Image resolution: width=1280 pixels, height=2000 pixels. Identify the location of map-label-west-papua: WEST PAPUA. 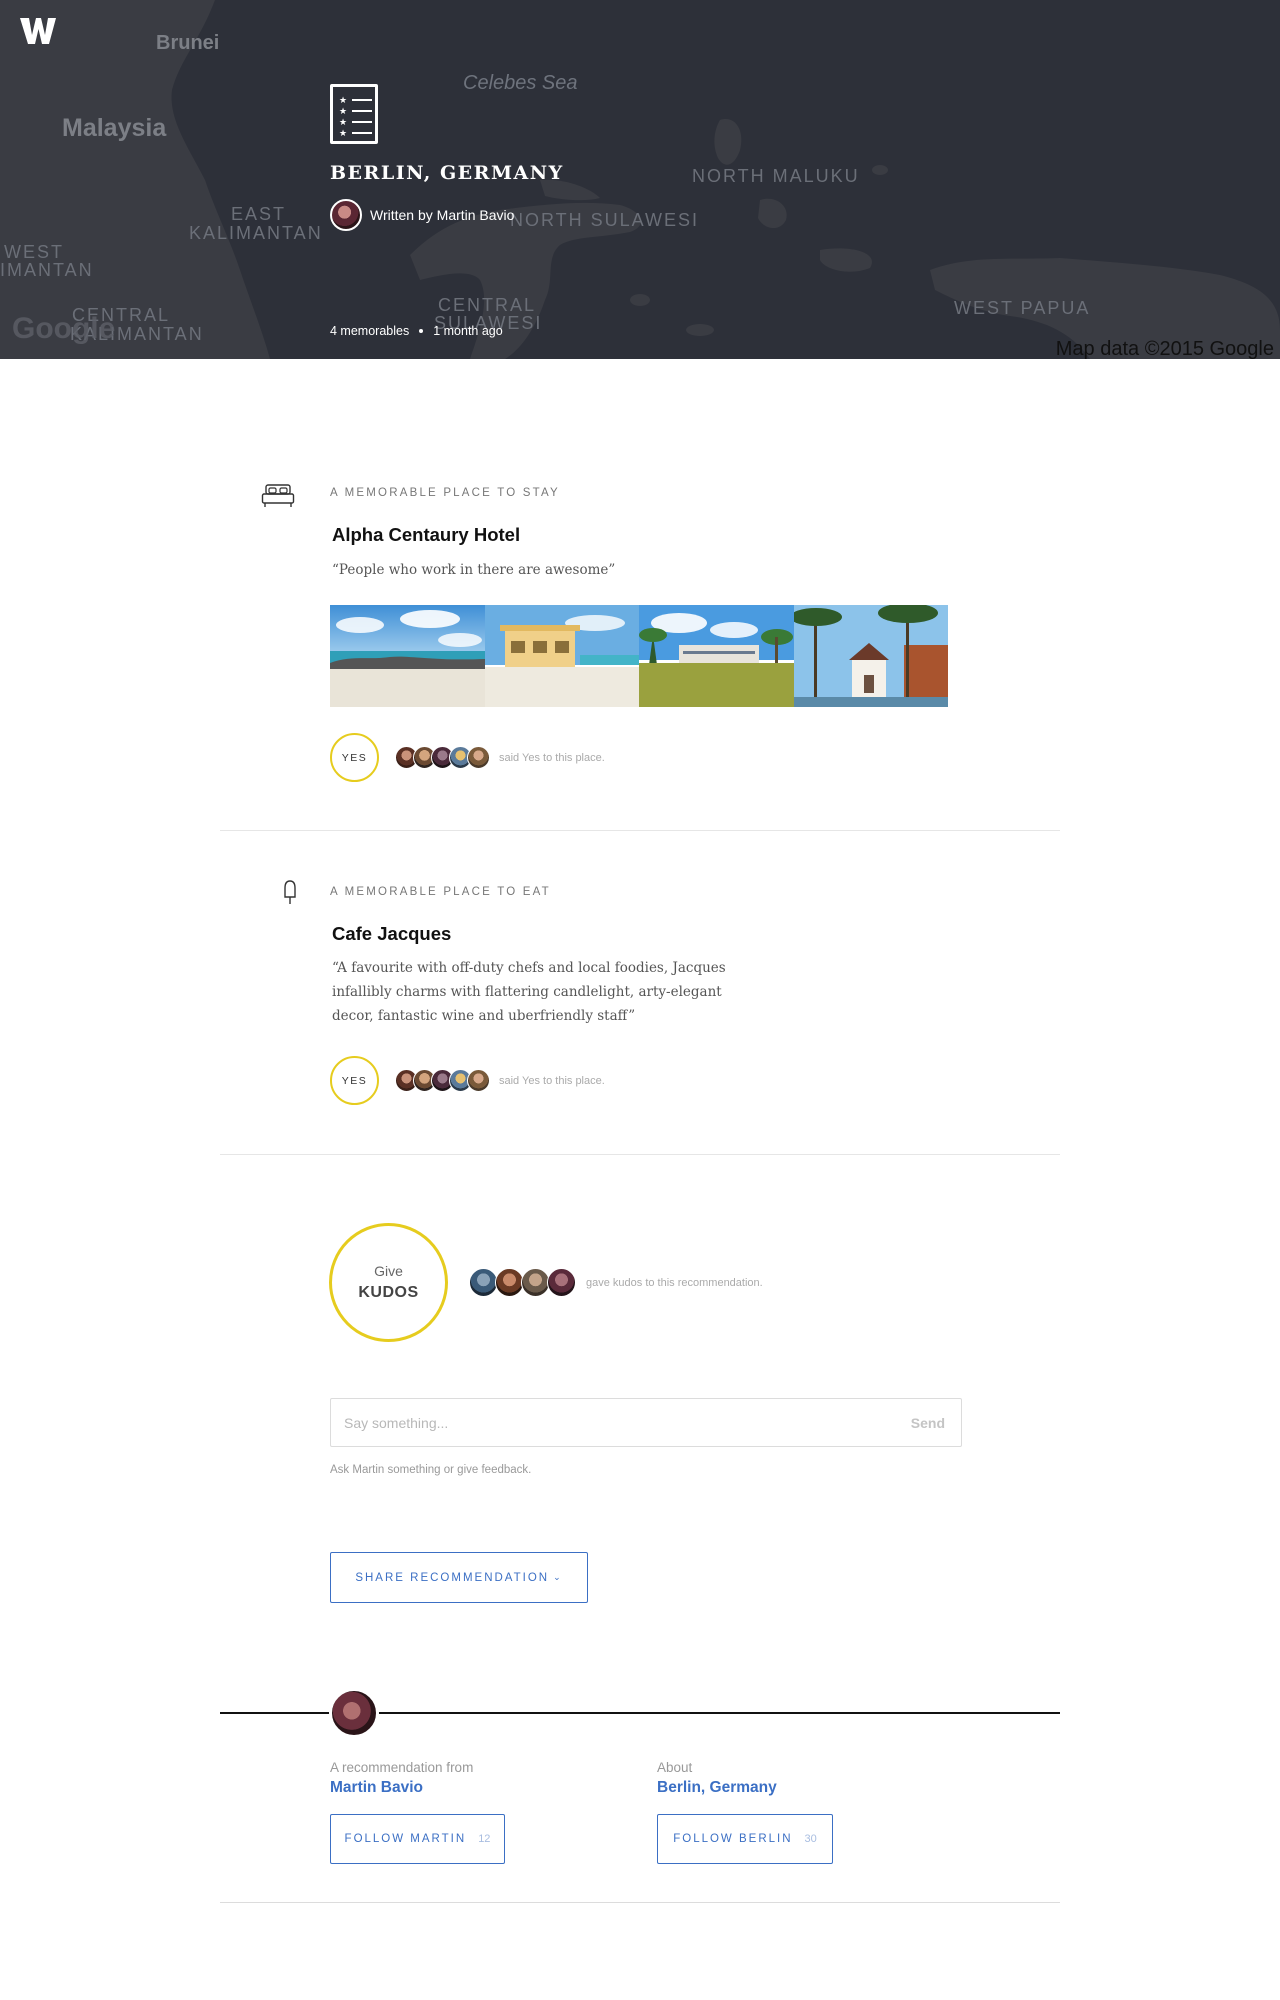
(1022, 308).